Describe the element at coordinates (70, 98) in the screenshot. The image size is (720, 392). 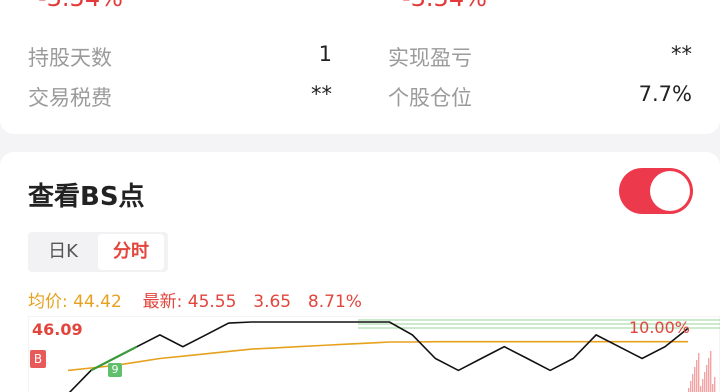
I see `tax-fee-label: 交易税费` at that location.